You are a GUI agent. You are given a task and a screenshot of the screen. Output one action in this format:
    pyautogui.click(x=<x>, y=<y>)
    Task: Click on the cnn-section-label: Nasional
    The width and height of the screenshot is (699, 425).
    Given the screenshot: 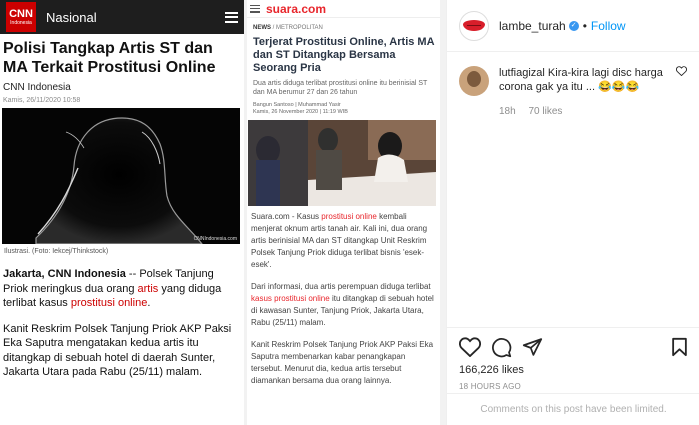 What is the action you would take?
    pyautogui.click(x=71, y=17)
    